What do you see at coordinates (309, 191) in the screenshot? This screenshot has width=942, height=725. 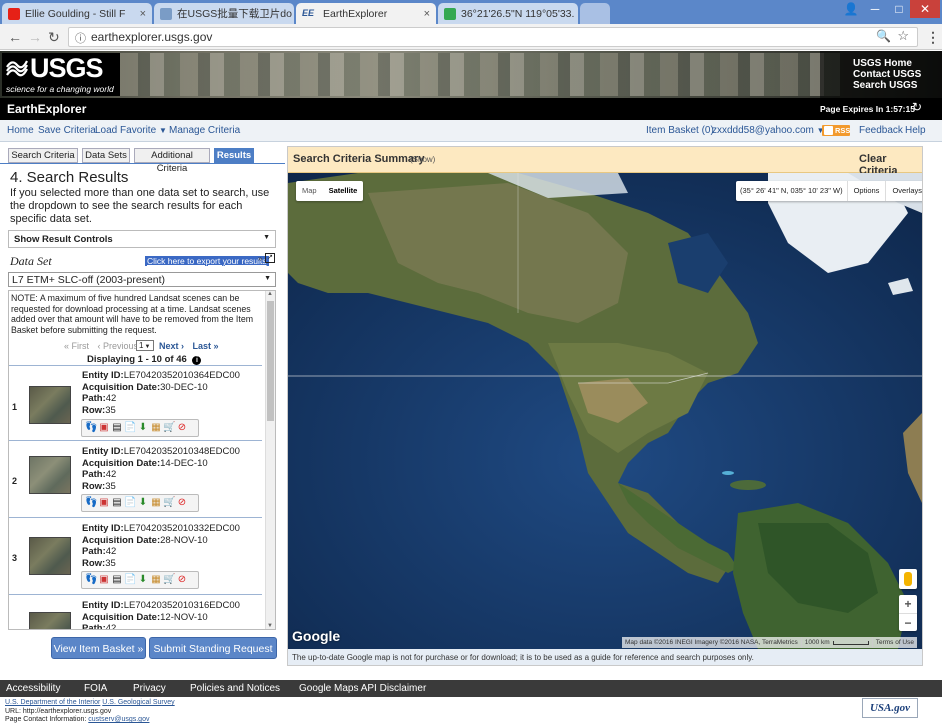 I see `map-view-button: Map` at bounding box center [309, 191].